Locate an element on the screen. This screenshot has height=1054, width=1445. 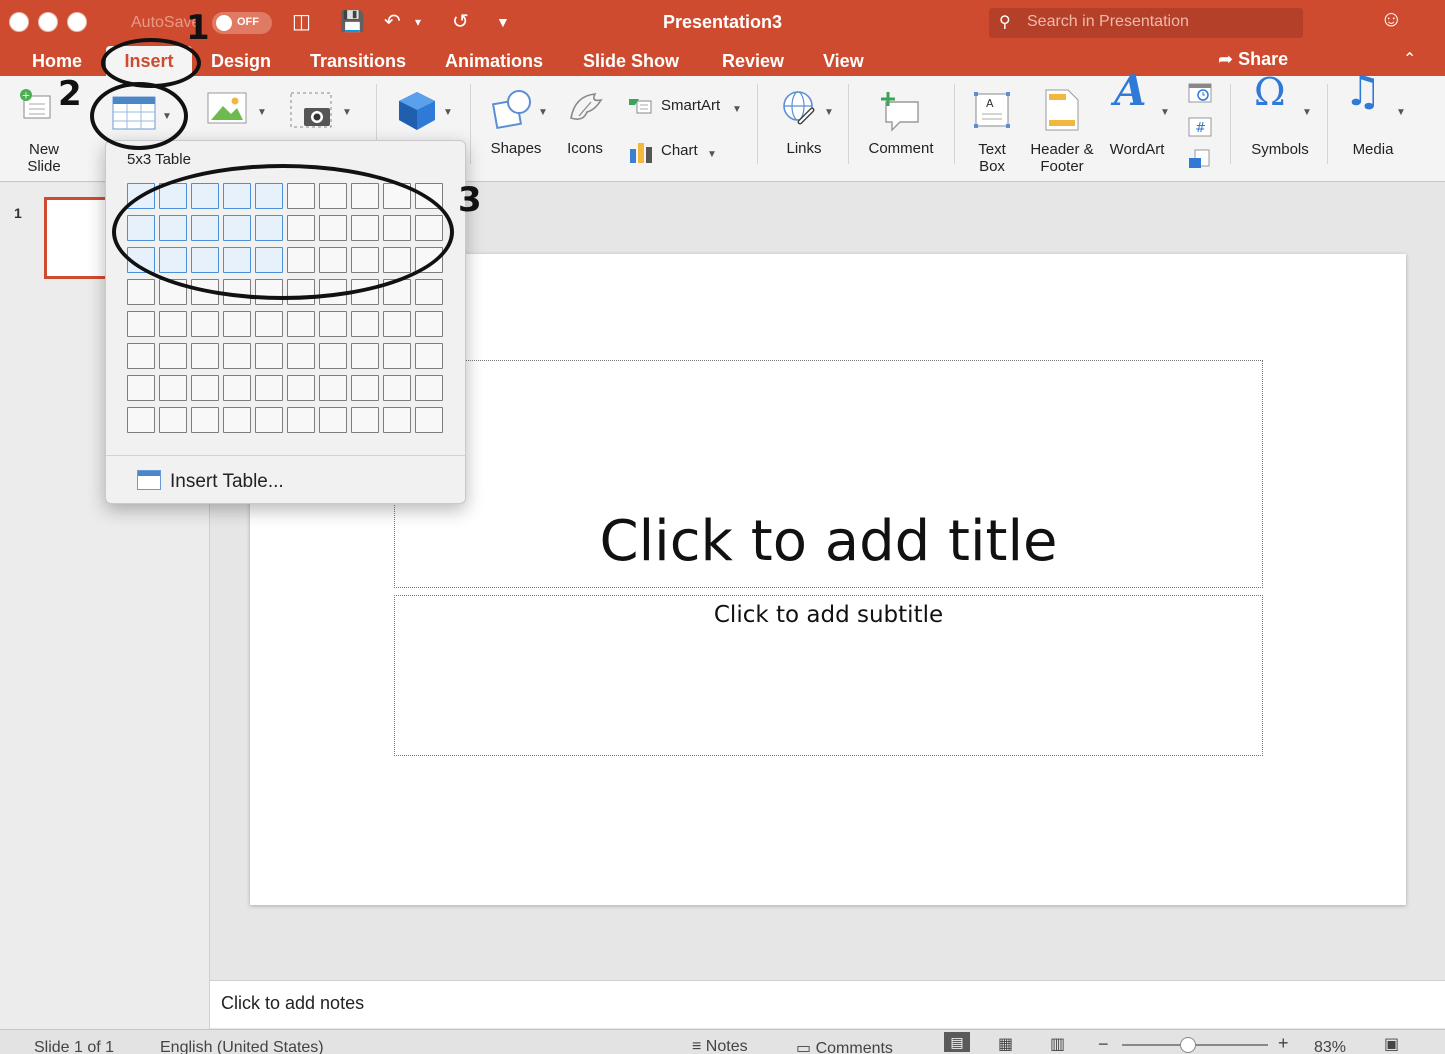
zoom-in-icon: + is located at coordinates (1283, 1043).